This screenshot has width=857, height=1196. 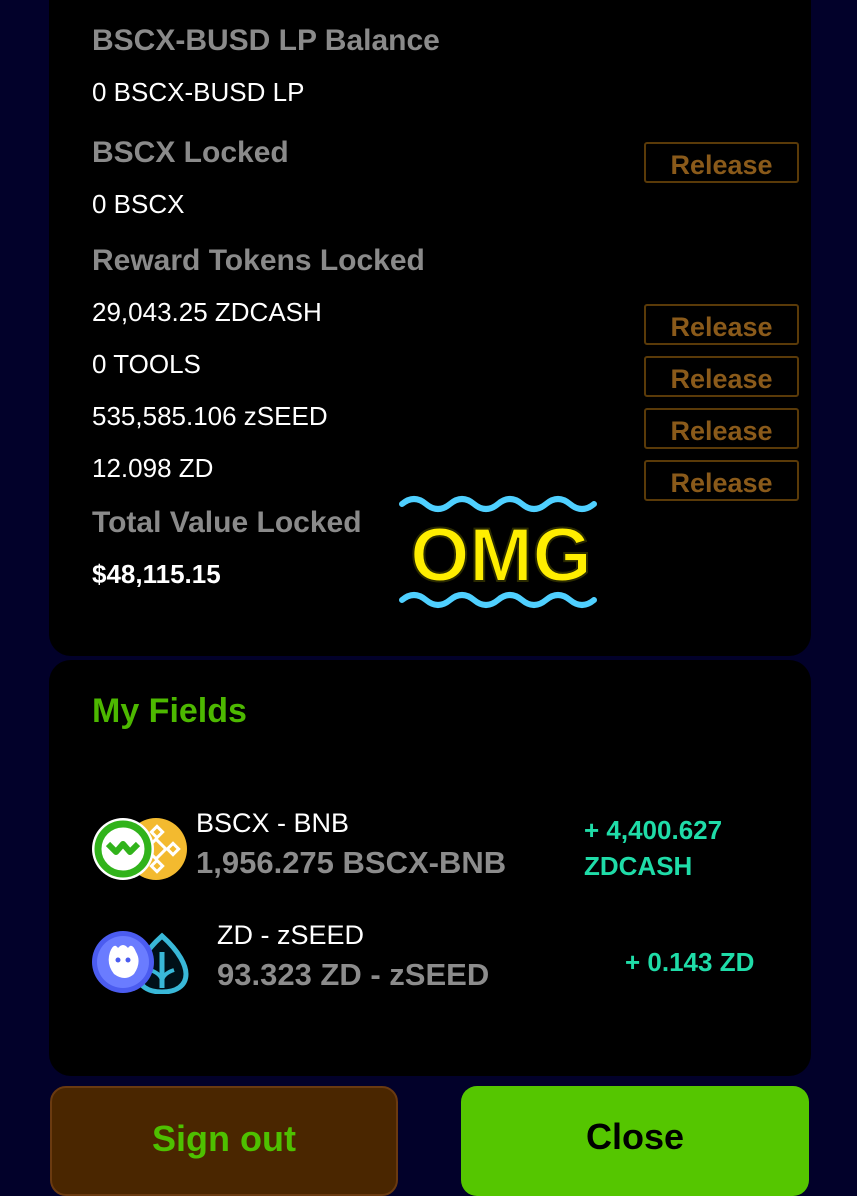 I want to click on field-reward-line1: + 4,400.627, so click(x=653, y=830).